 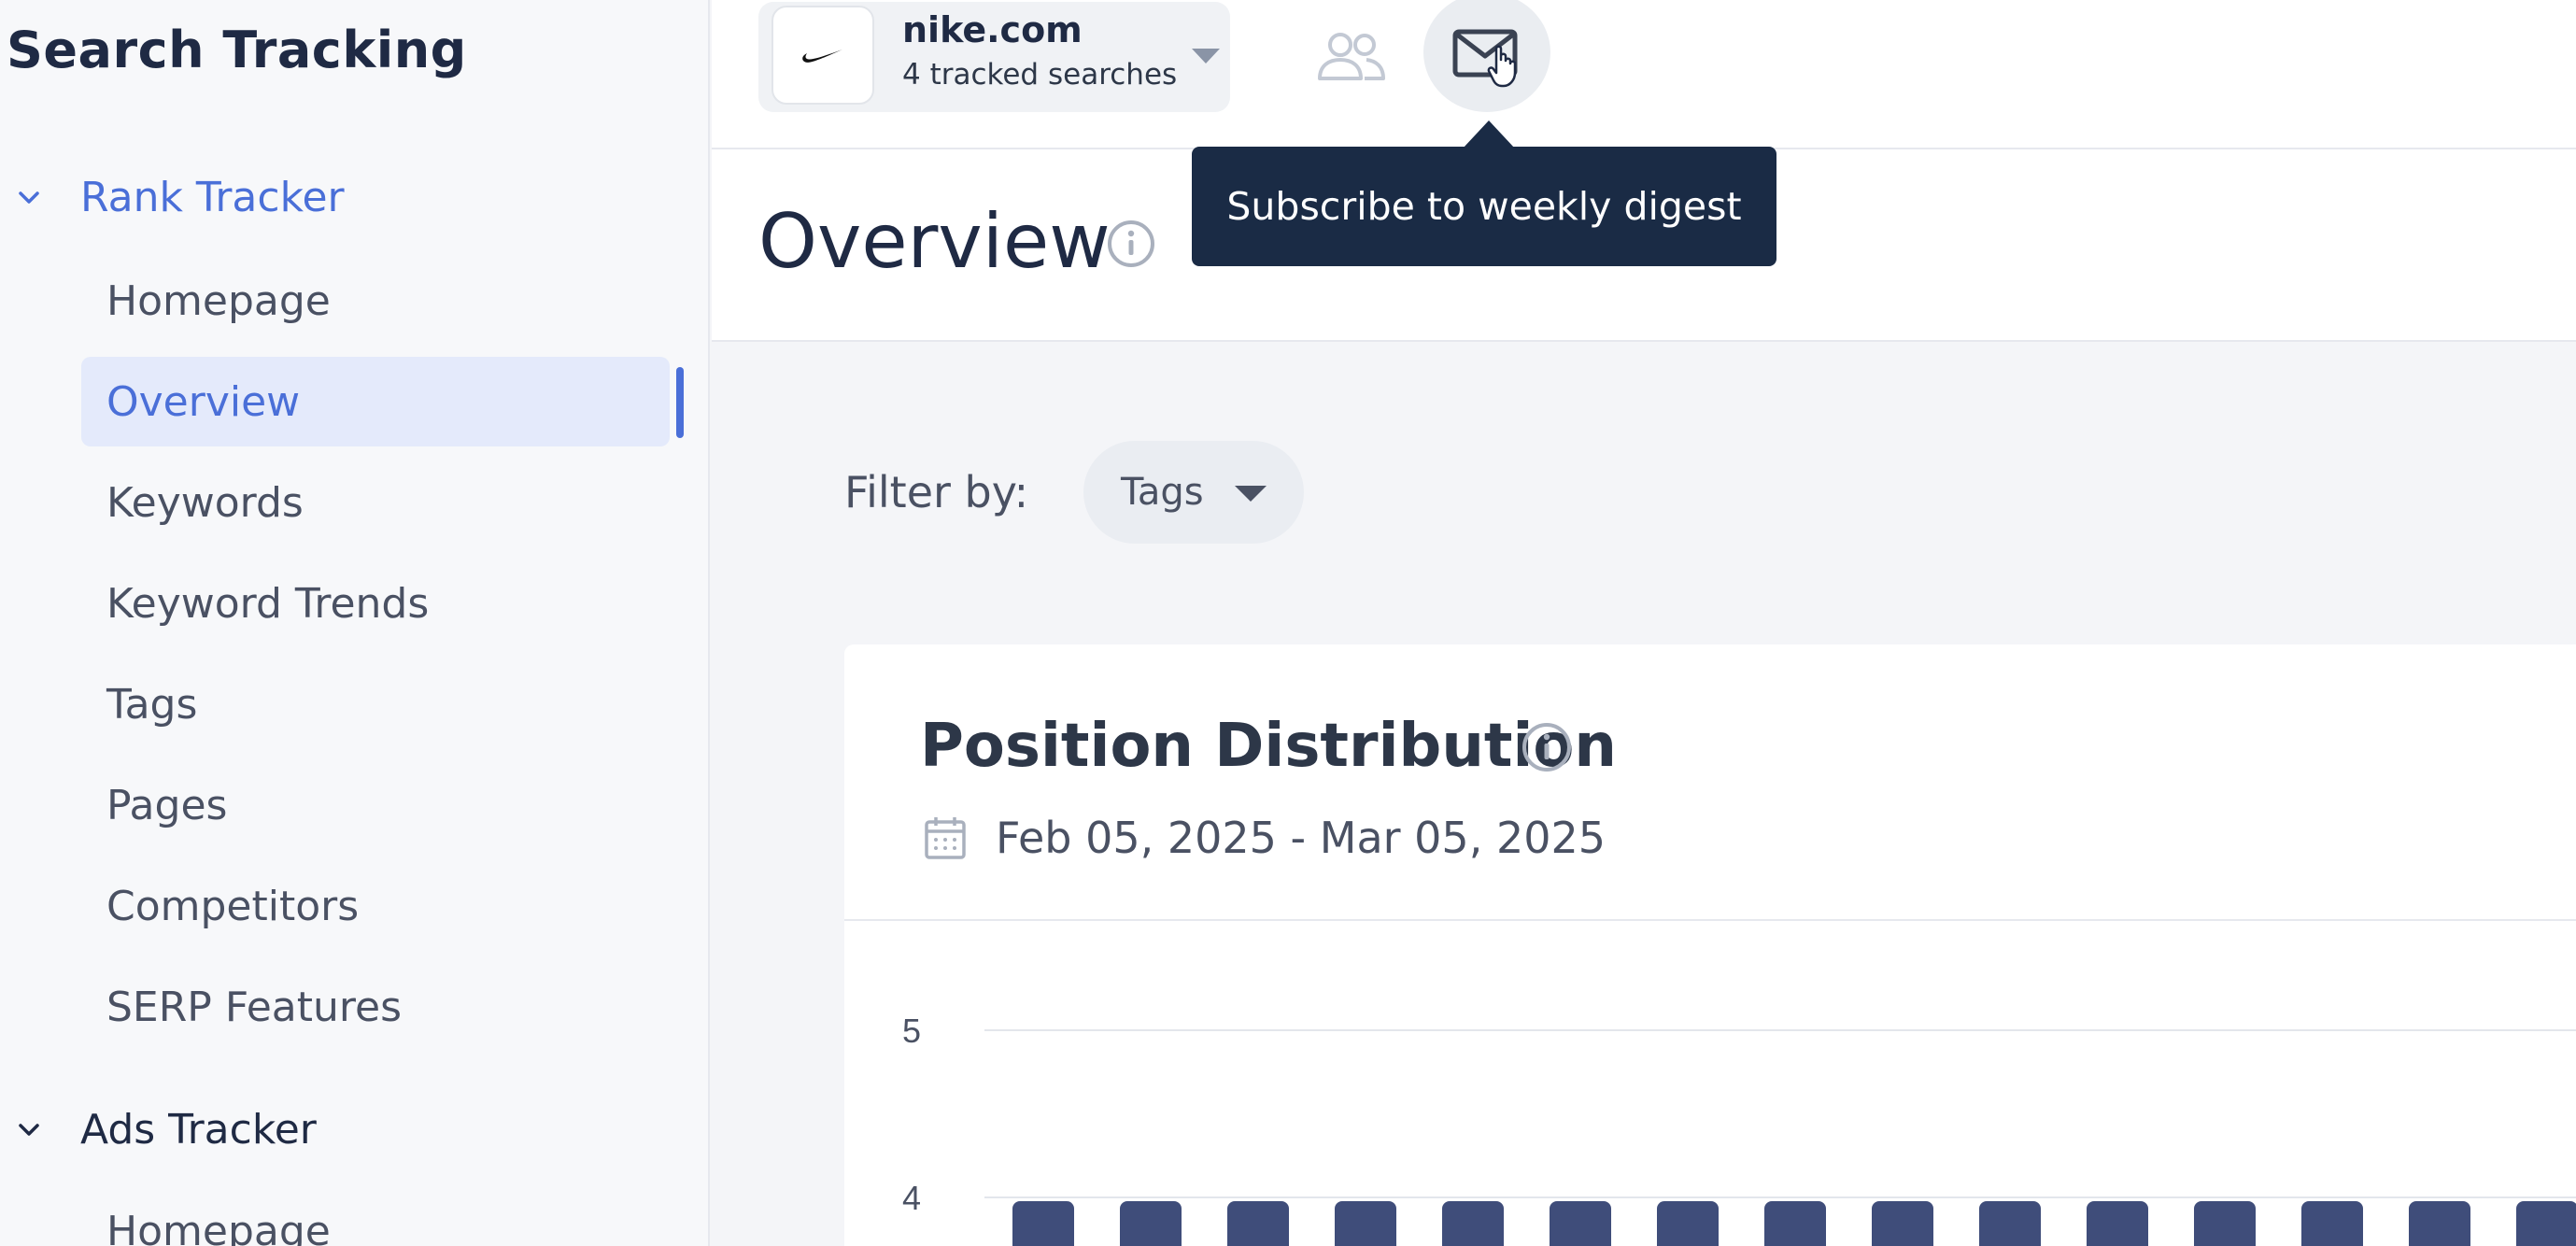 I want to click on sidebar-item-pages: Pages, so click(x=375, y=805).